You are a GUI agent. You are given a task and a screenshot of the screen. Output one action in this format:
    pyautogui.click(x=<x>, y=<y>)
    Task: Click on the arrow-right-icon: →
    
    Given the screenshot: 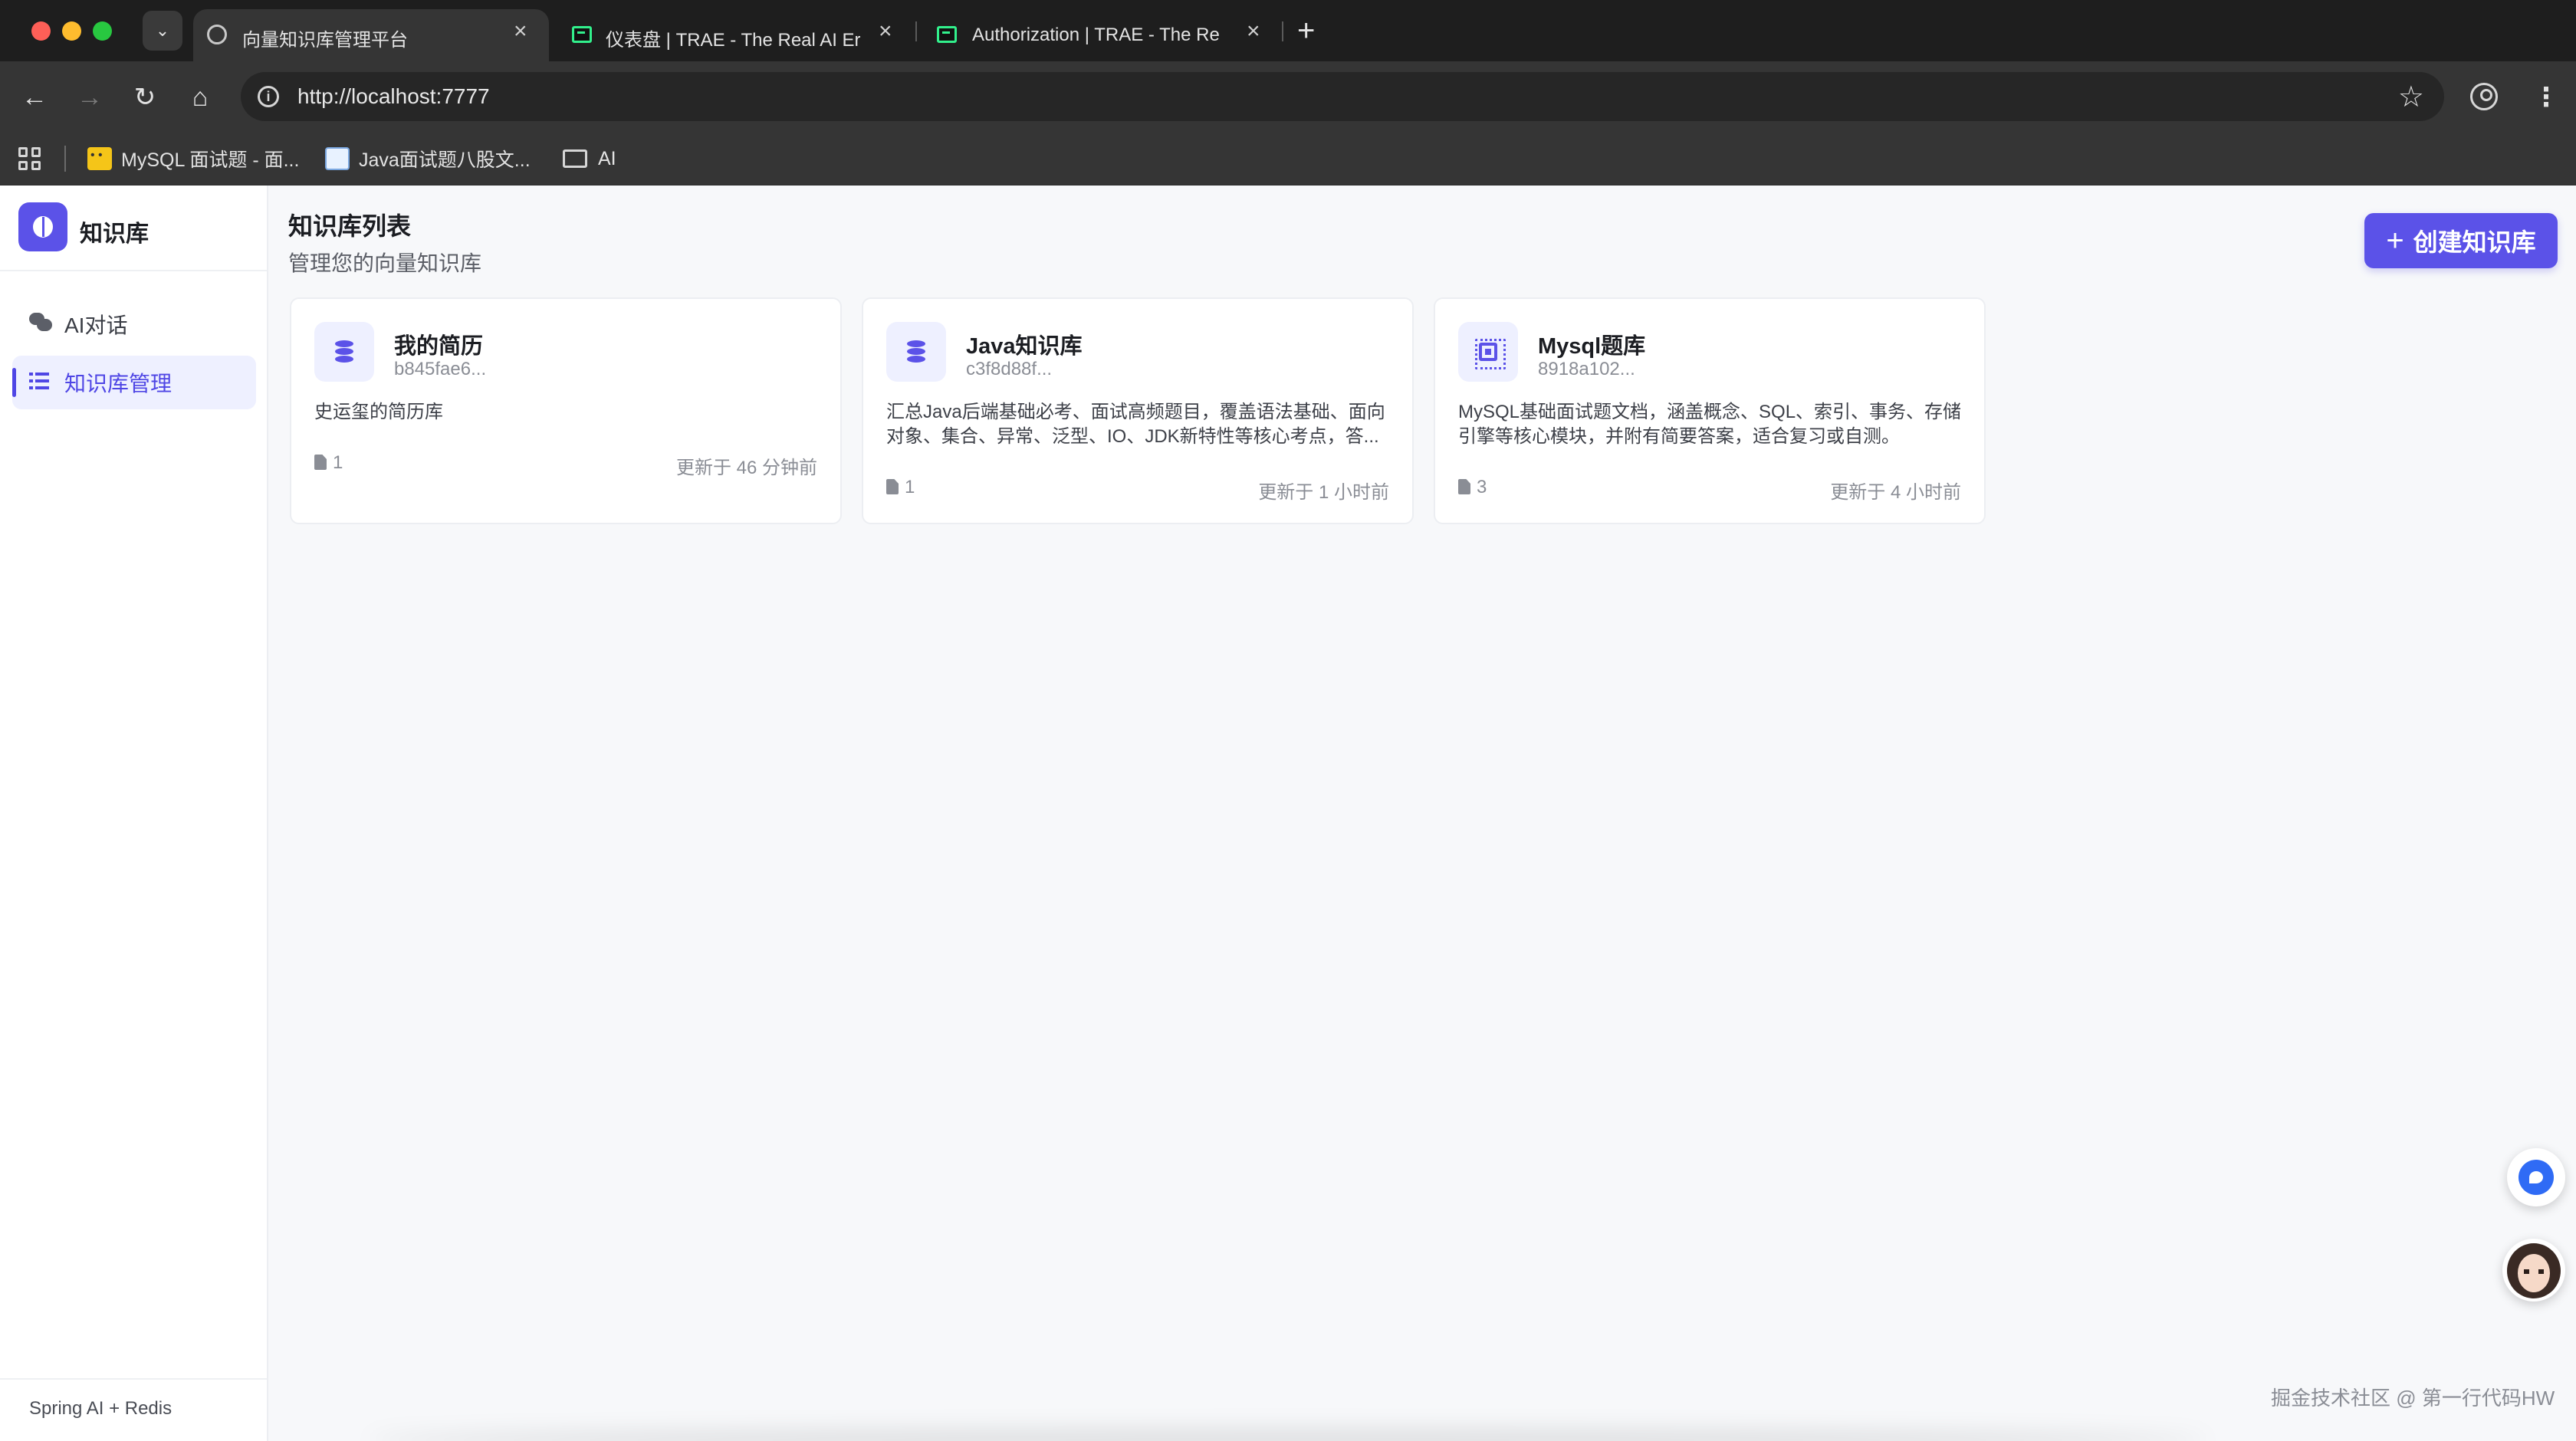 What is the action you would take?
    pyautogui.click(x=90, y=97)
    